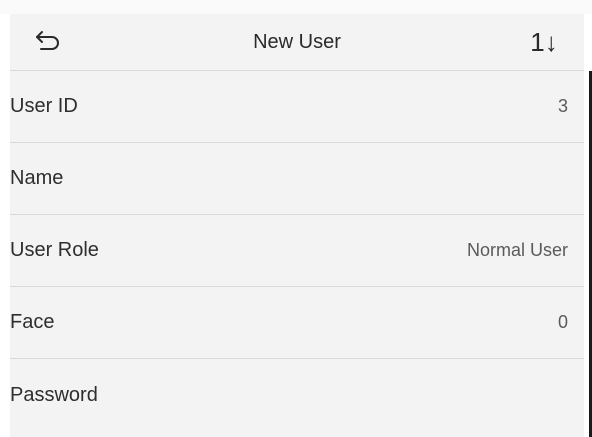 This screenshot has height=437, width=592. What do you see at coordinates (54, 250) in the screenshot?
I see `user-role-label: User Role` at bounding box center [54, 250].